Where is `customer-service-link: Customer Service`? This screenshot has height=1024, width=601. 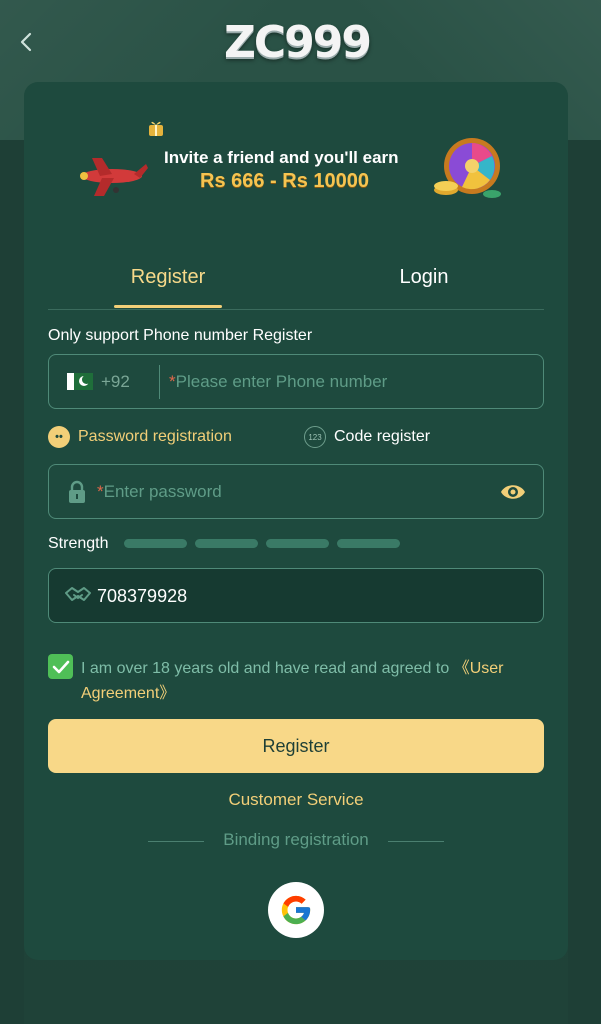
customer-service-link: Customer Service is located at coordinates (296, 800).